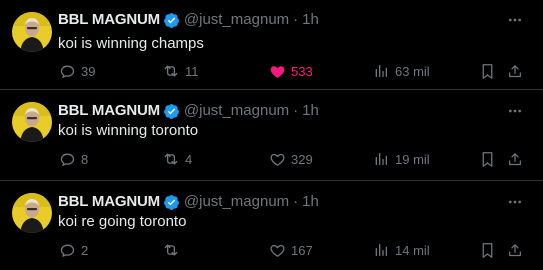 The width and height of the screenshot is (543, 270). What do you see at coordinates (85, 250) in the screenshot?
I see `reply-count: 2` at bounding box center [85, 250].